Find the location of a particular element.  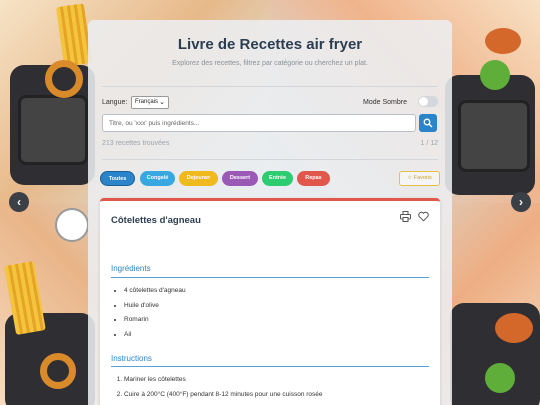

page-indicator: 1 / 12 is located at coordinates (429, 143).